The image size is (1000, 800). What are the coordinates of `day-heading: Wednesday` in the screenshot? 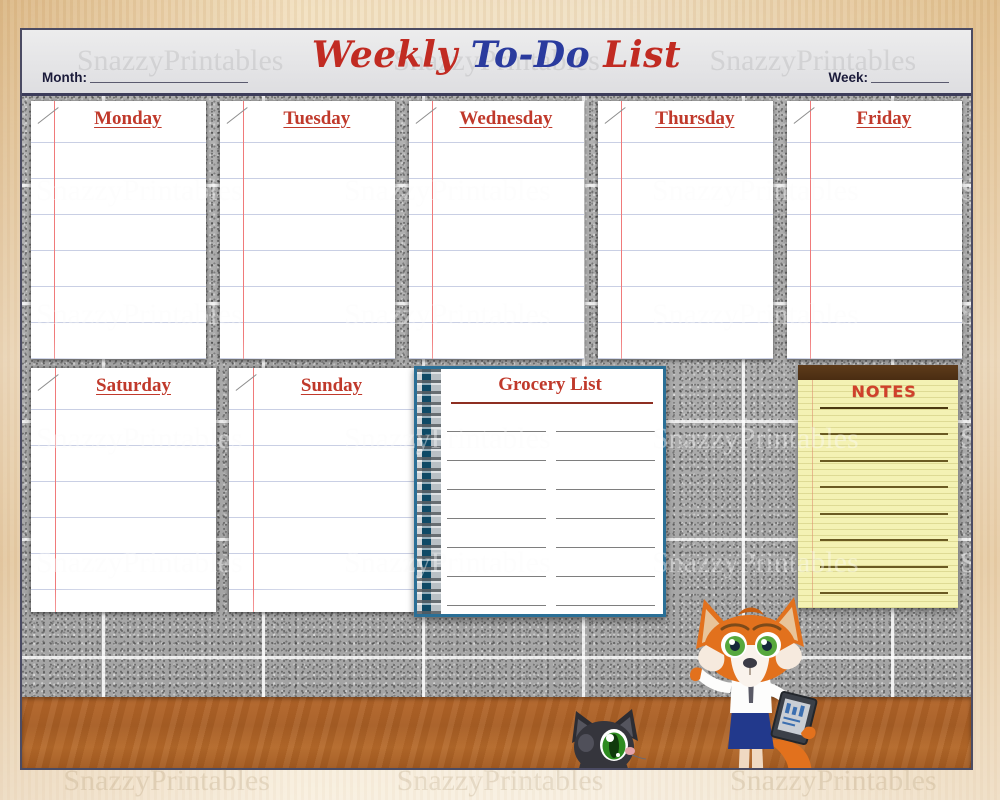 It's located at (506, 118).